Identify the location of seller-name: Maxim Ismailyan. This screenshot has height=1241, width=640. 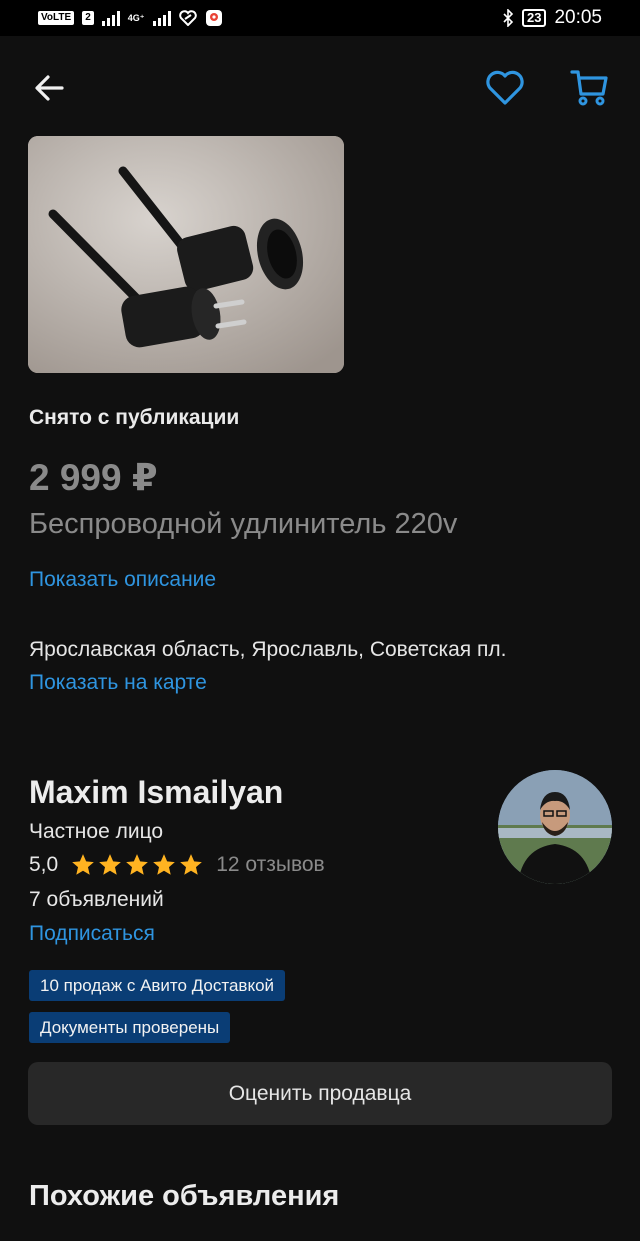
(156, 792).